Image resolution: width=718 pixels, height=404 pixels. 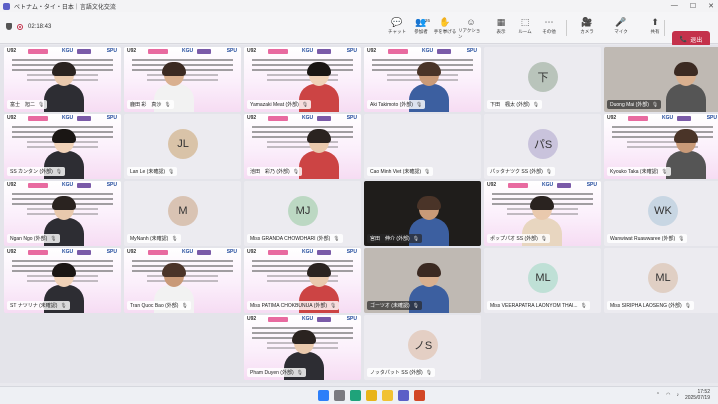 What do you see at coordinates (421, 28) in the screenshot?
I see `people-button: 👥 26 参加者` at bounding box center [421, 28].